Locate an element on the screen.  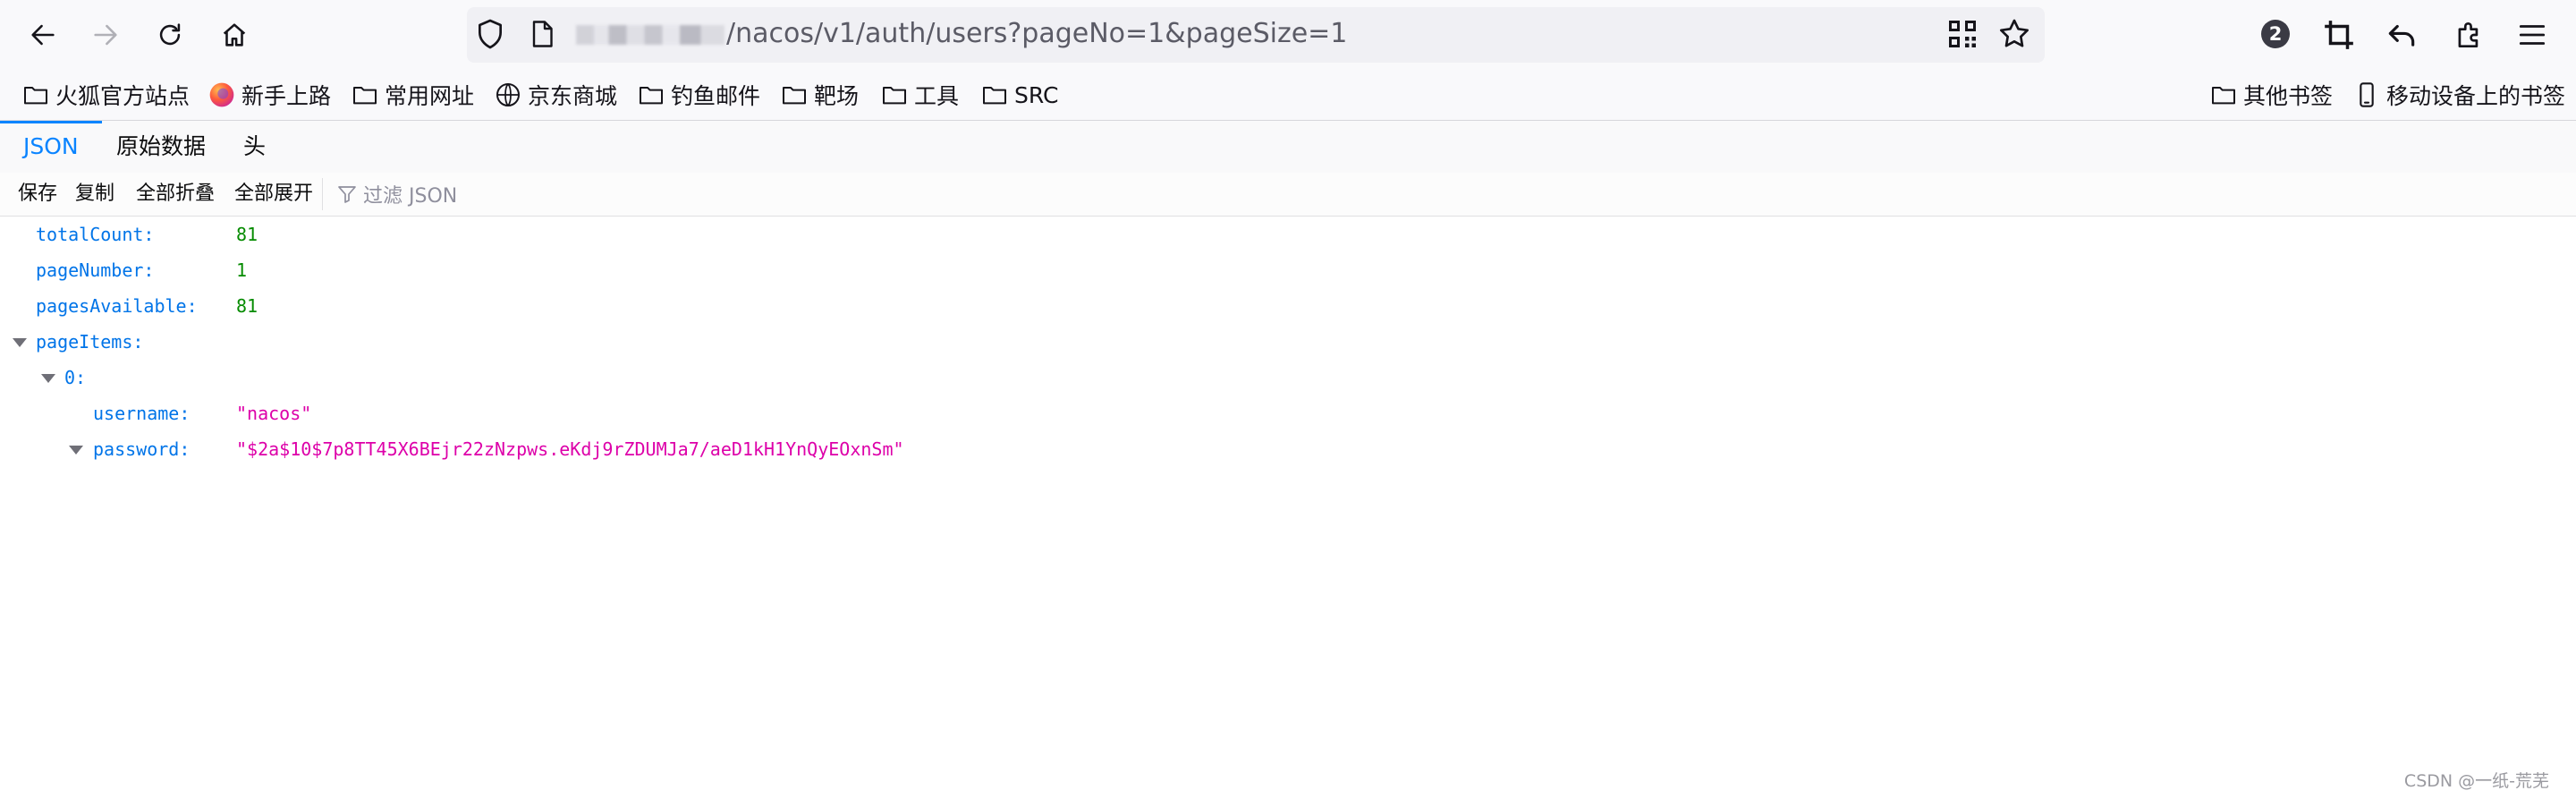
json-key: 0: is located at coordinates (75, 377).